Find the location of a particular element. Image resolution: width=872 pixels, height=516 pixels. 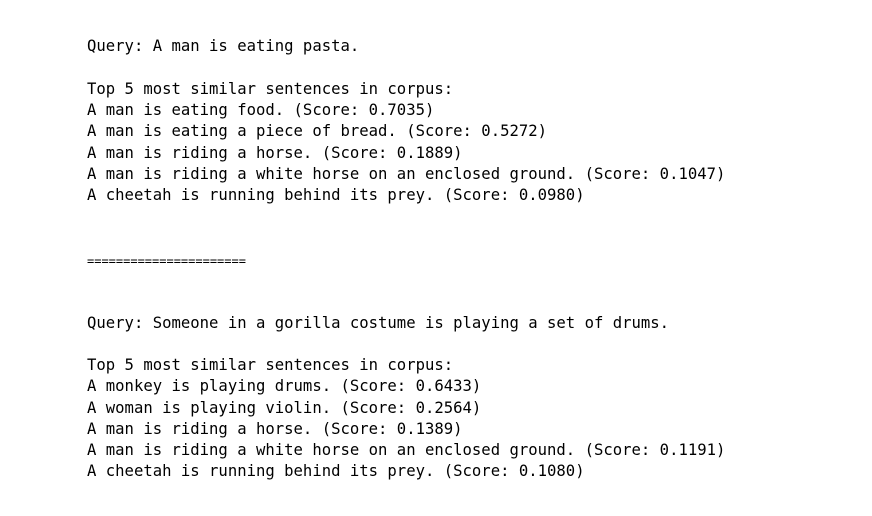

result-line: A man is riding a horse. (Score: 0.1389) is located at coordinates (275, 429).